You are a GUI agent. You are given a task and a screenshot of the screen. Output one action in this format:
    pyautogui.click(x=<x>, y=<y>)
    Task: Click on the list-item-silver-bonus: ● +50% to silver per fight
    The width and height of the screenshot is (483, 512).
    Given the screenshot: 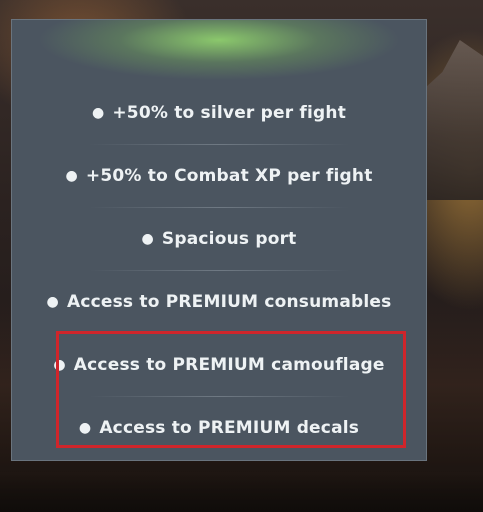 What is the action you would take?
    pyautogui.click(x=219, y=113)
    